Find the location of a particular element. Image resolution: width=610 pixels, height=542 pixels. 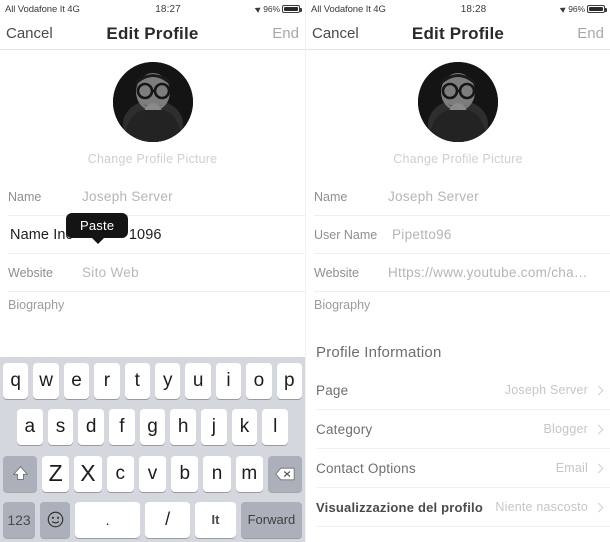

contact-options-value: Email is located at coordinates (571, 468).